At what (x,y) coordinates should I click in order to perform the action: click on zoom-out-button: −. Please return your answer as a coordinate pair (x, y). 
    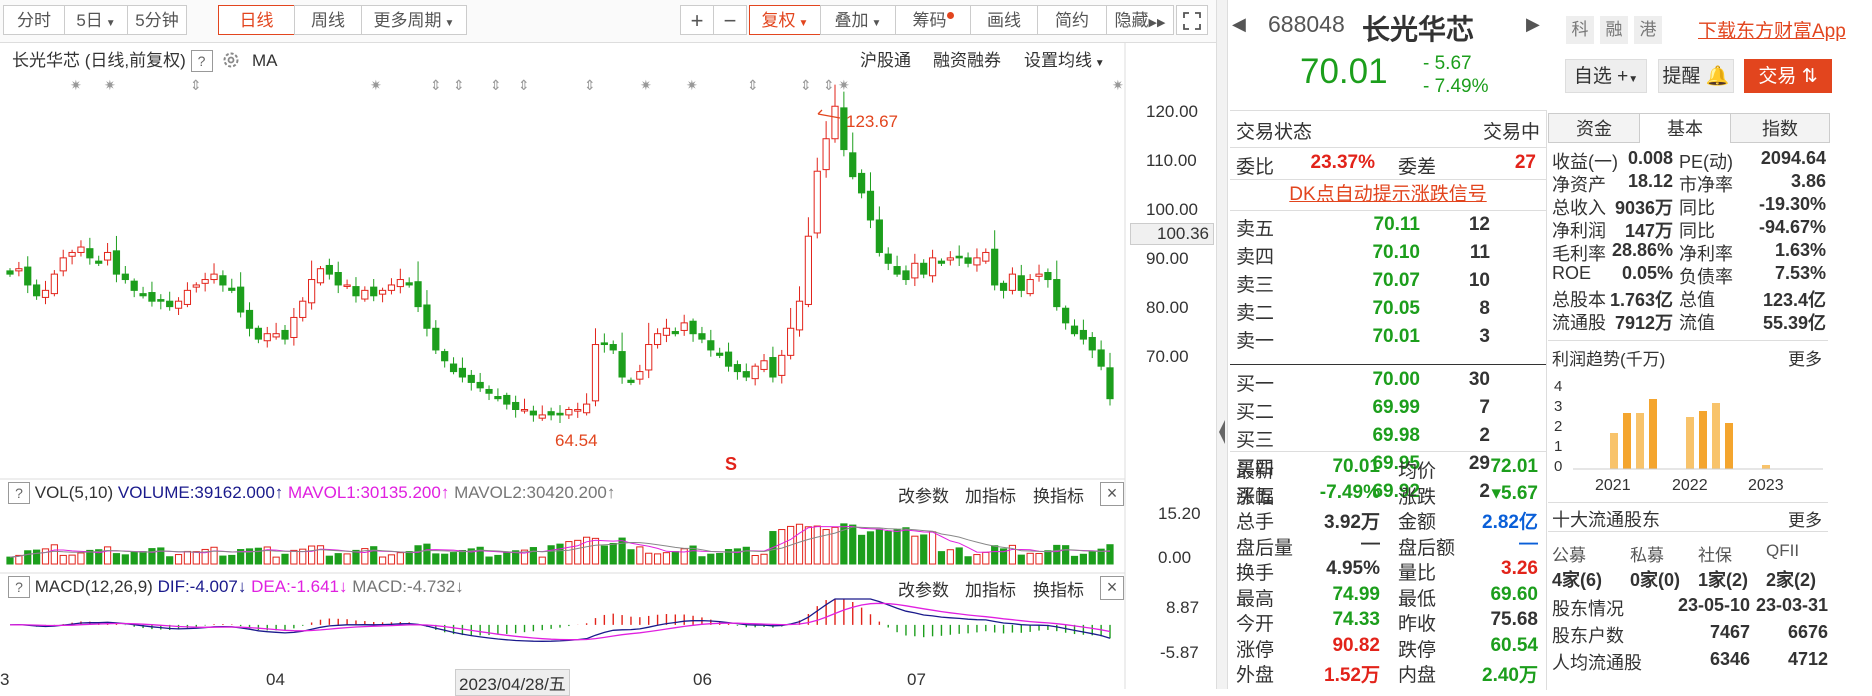
    Looking at the image, I should click on (730, 20).